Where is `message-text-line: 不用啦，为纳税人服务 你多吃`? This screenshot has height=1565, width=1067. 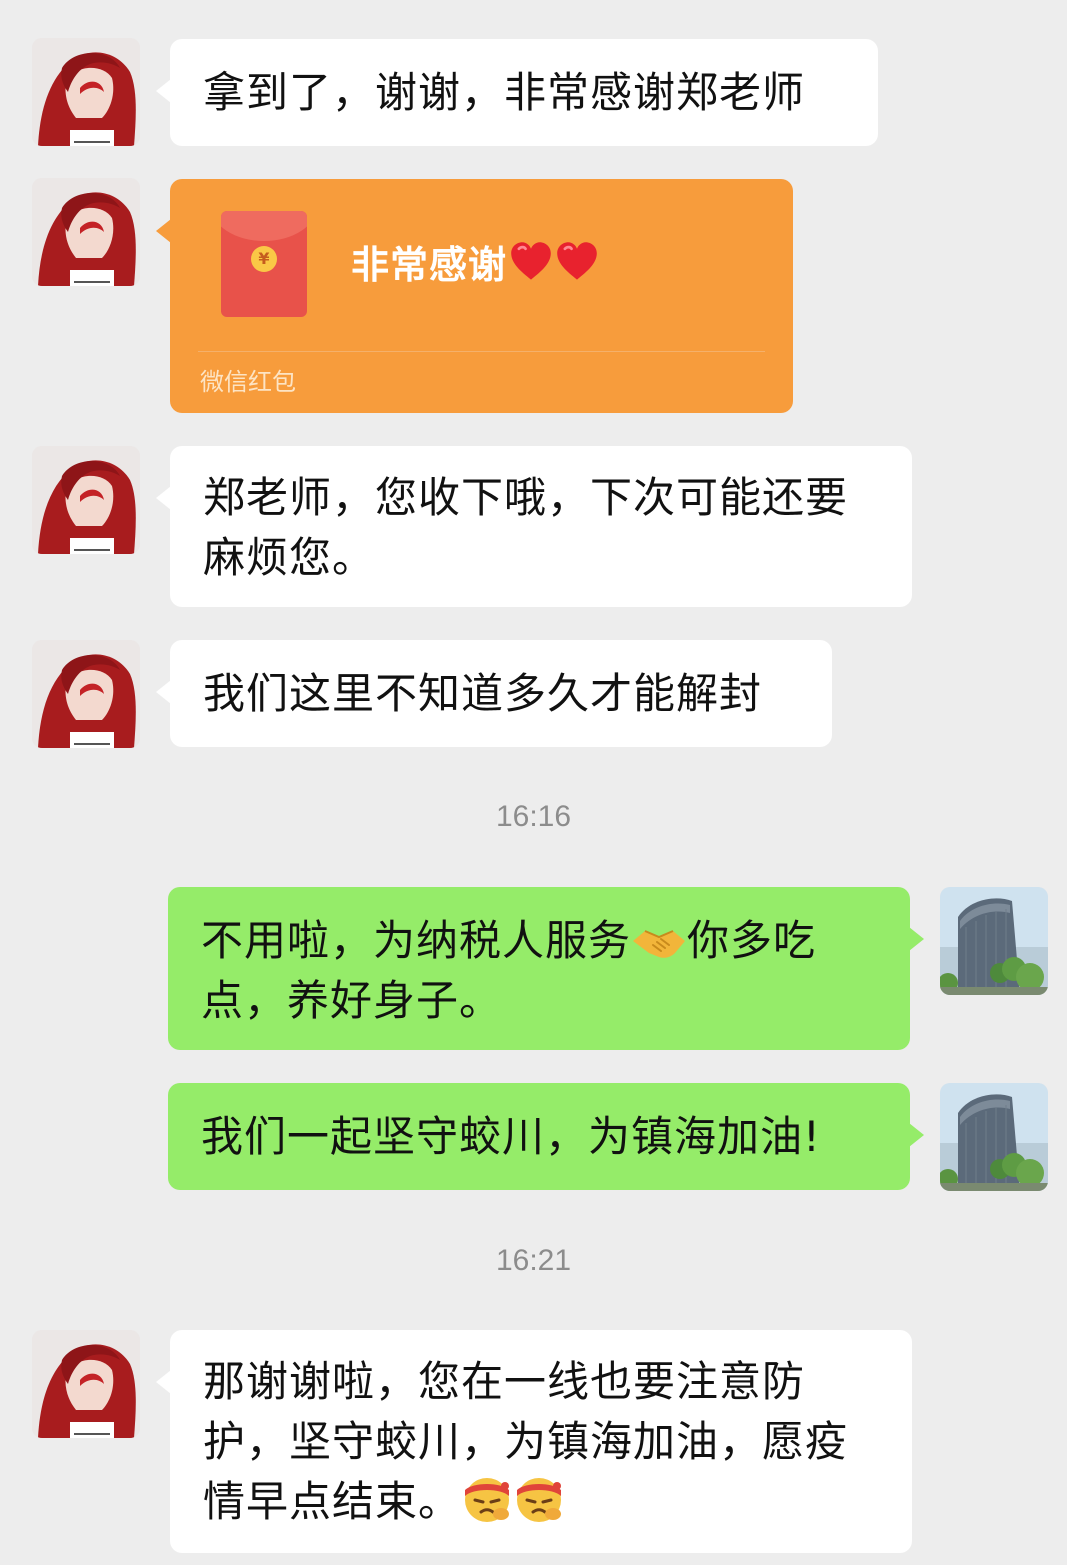 message-text-line: 不用啦，为纳税人服务 你多吃 is located at coordinates (539, 941).